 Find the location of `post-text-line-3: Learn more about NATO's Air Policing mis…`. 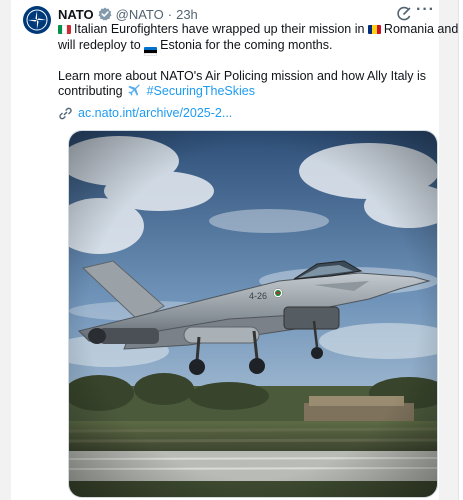

post-text-line-3: Learn more about NATO's Air Policing mis… is located at coordinates (242, 75).